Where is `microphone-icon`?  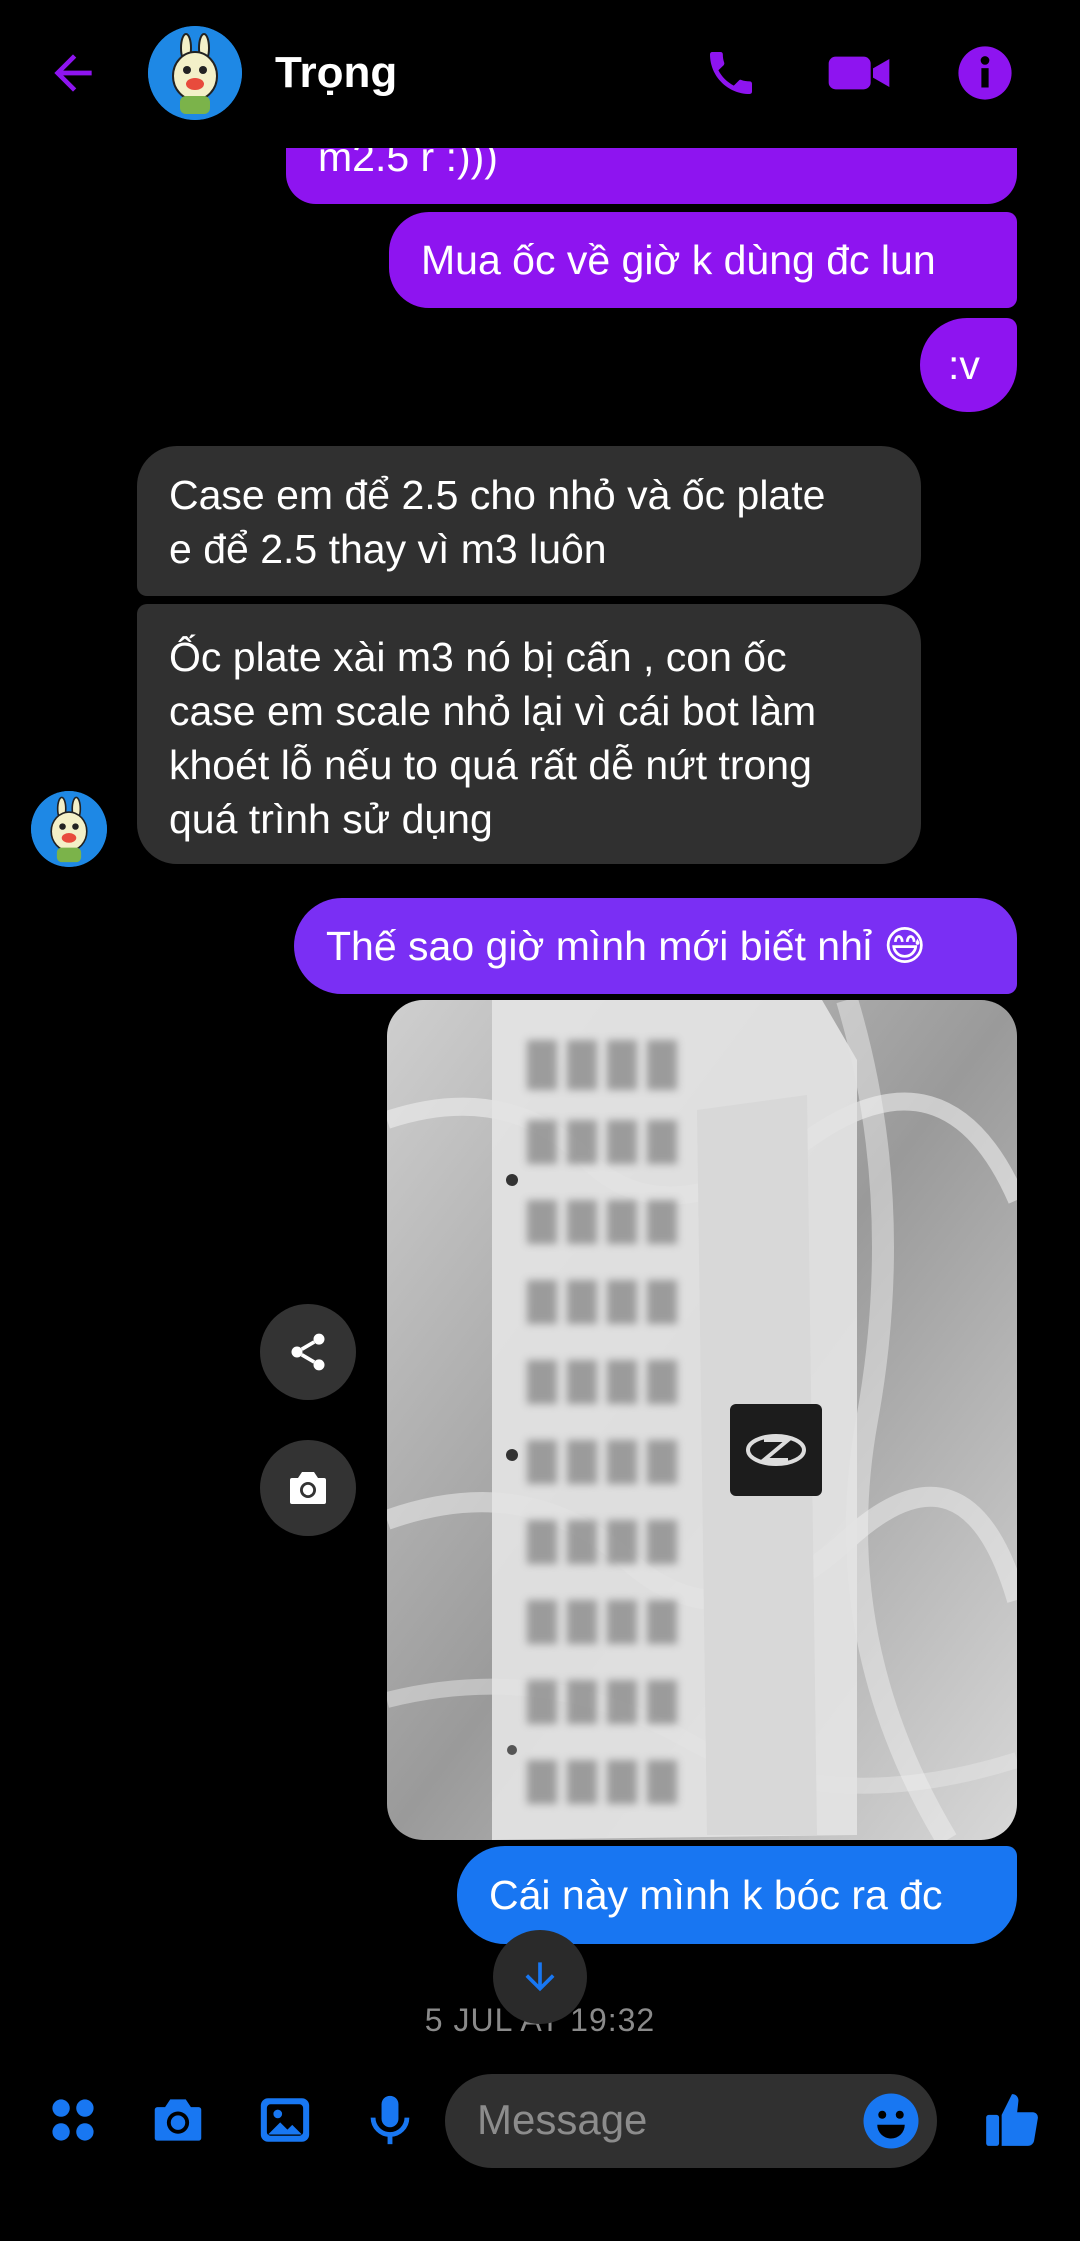
microphone-icon is located at coordinates (390, 2120).